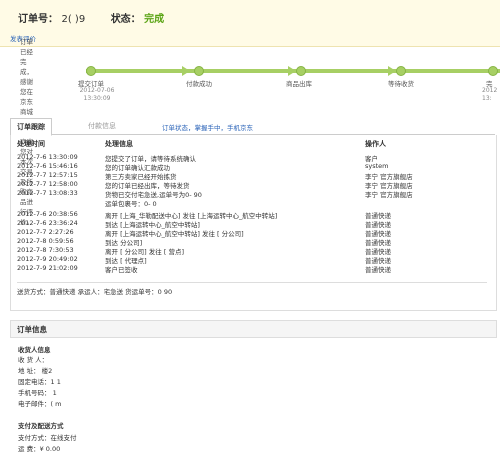 The image size is (500, 463). What do you see at coordinates (47, 259) in the screenshot?
I see `row-time: 2012-7-9 20:49:02` at bounding box center [47, 259].